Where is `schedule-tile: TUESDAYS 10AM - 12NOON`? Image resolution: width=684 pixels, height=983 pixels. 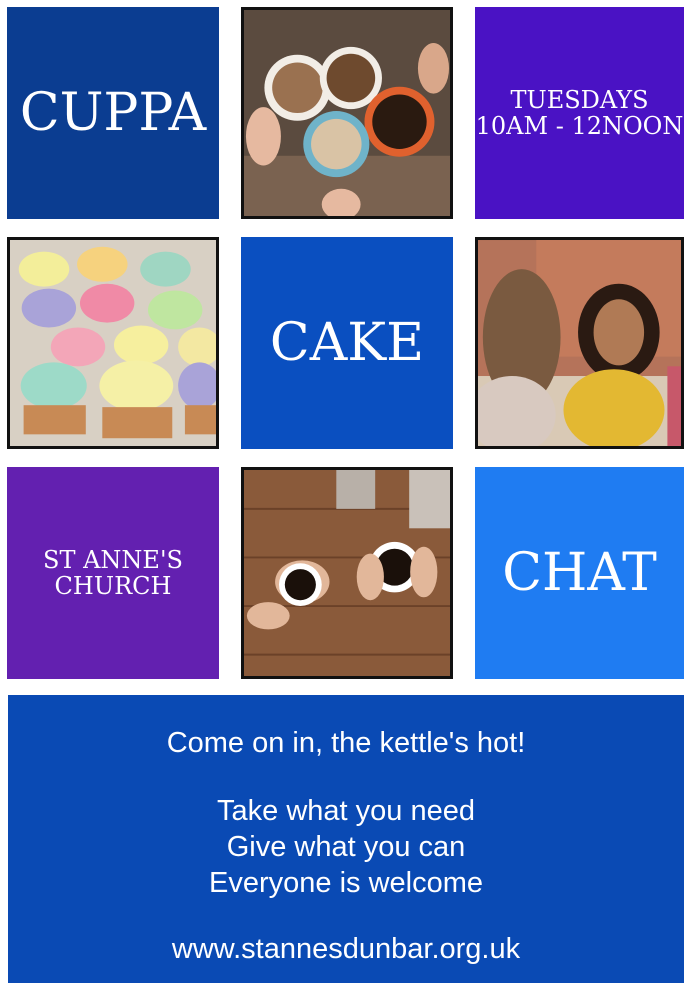
schedule-tile: TUESDAYS 10AM - 12NOON is located at coordinates (579, 113).